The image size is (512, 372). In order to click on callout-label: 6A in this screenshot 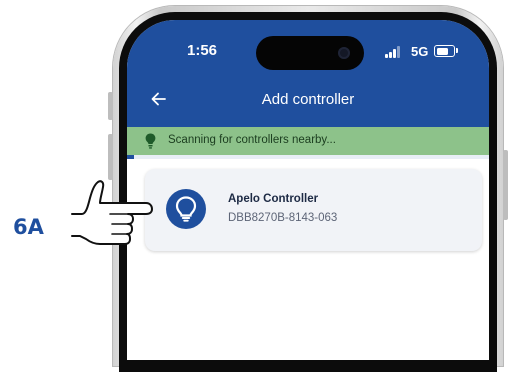, I will do `click(28, 227)`.